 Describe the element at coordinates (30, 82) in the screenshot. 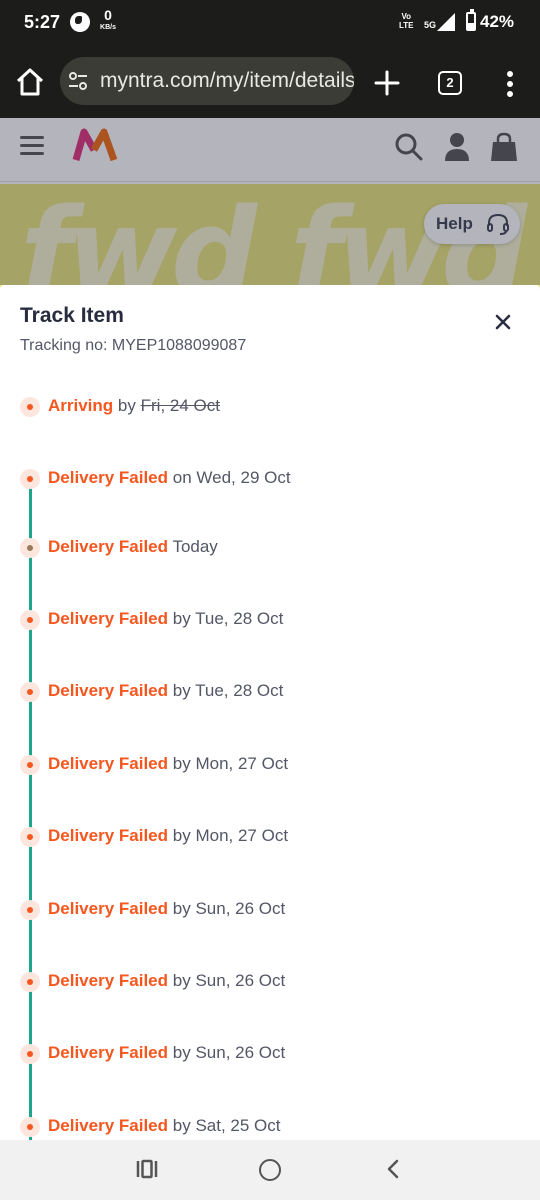

I see `home-icon` at that location.